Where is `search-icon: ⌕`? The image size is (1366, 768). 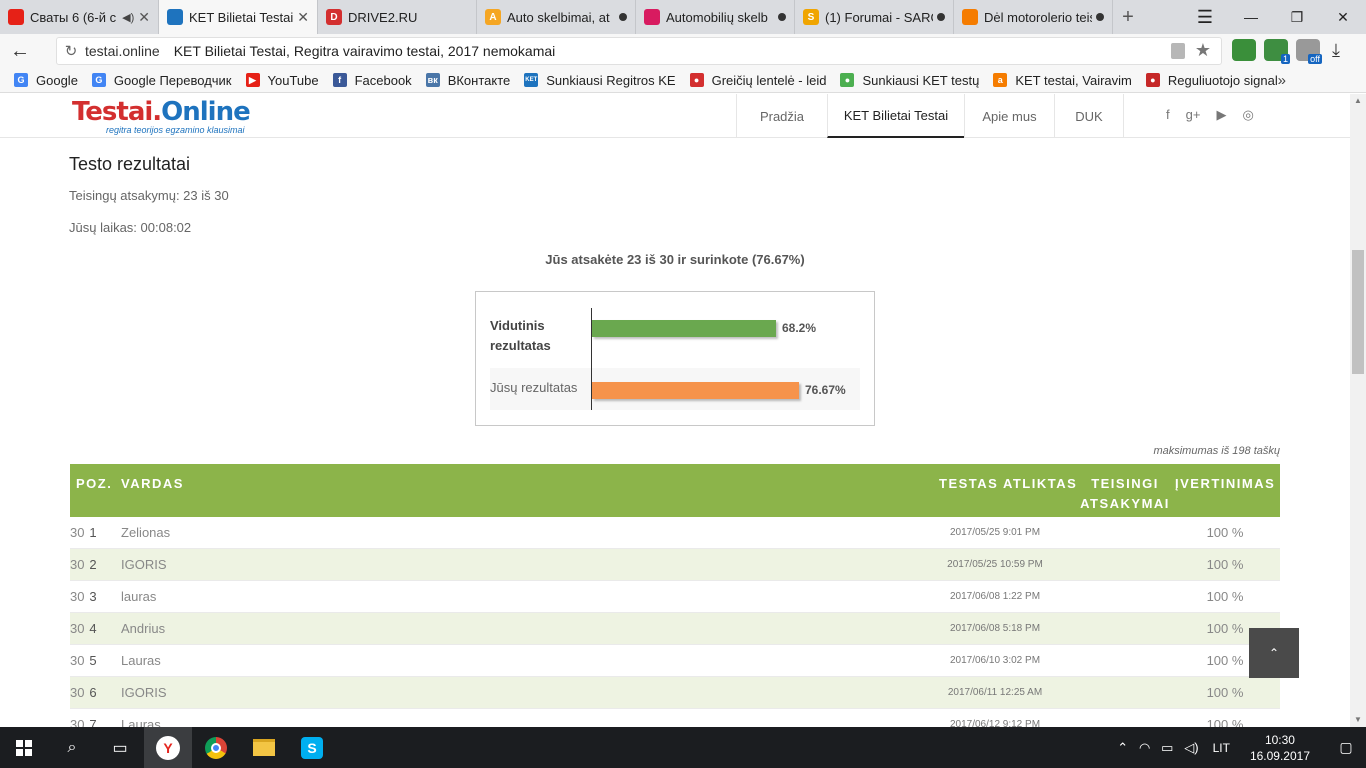 search-icon: ⌕ is located at coordinates (72, 747).